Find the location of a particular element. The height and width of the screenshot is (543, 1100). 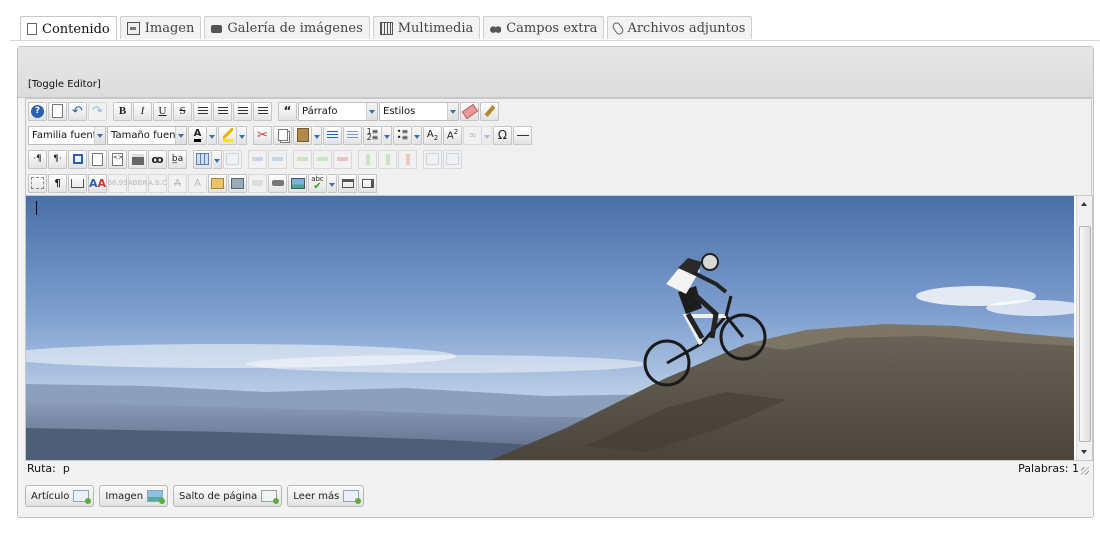

insert-layer-button is located at coordinates (237, 183).